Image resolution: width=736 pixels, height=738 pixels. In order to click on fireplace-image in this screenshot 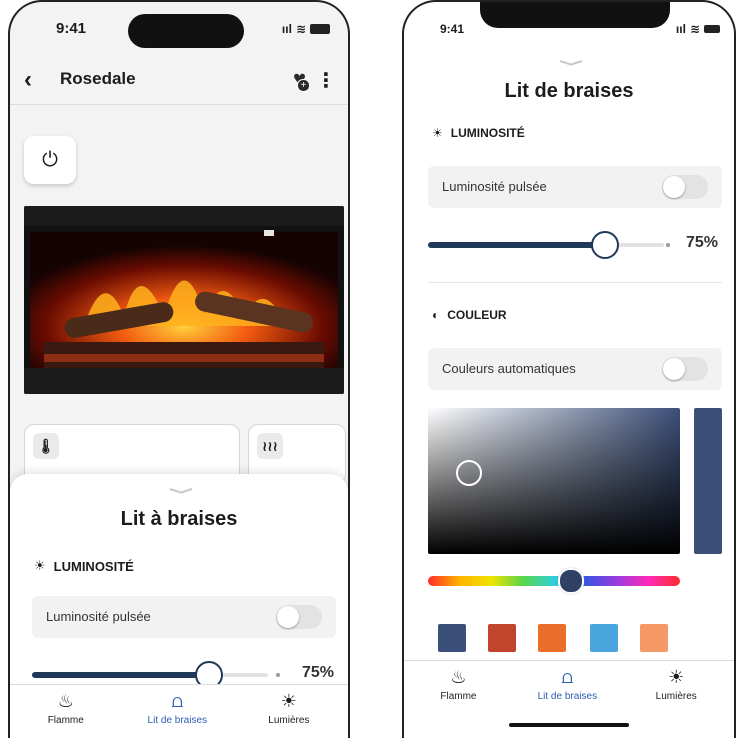, I will do `click(184, 300)`.